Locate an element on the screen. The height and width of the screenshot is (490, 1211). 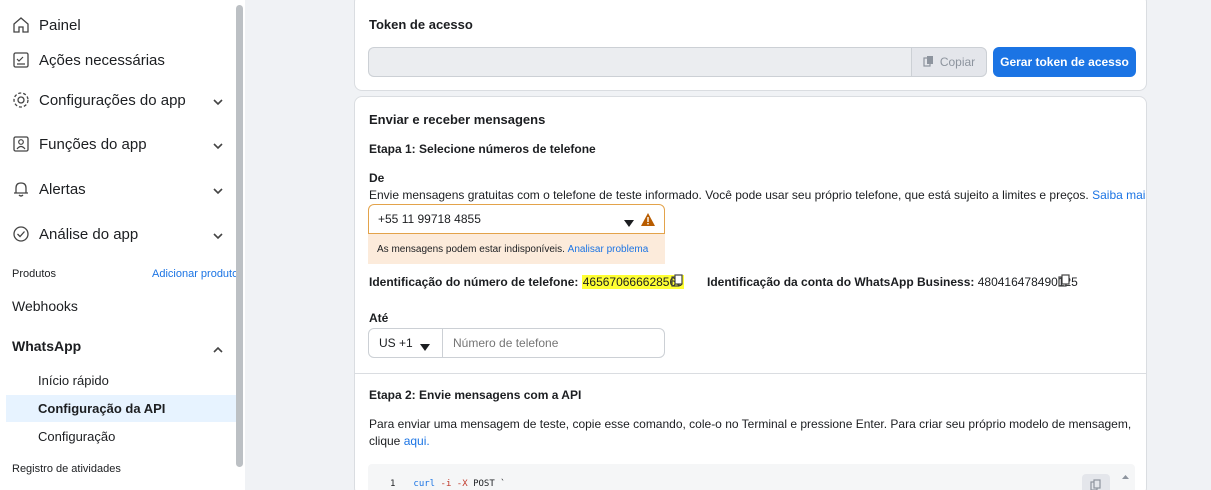
code-scrollbar is located at coordinates (1125, 479).